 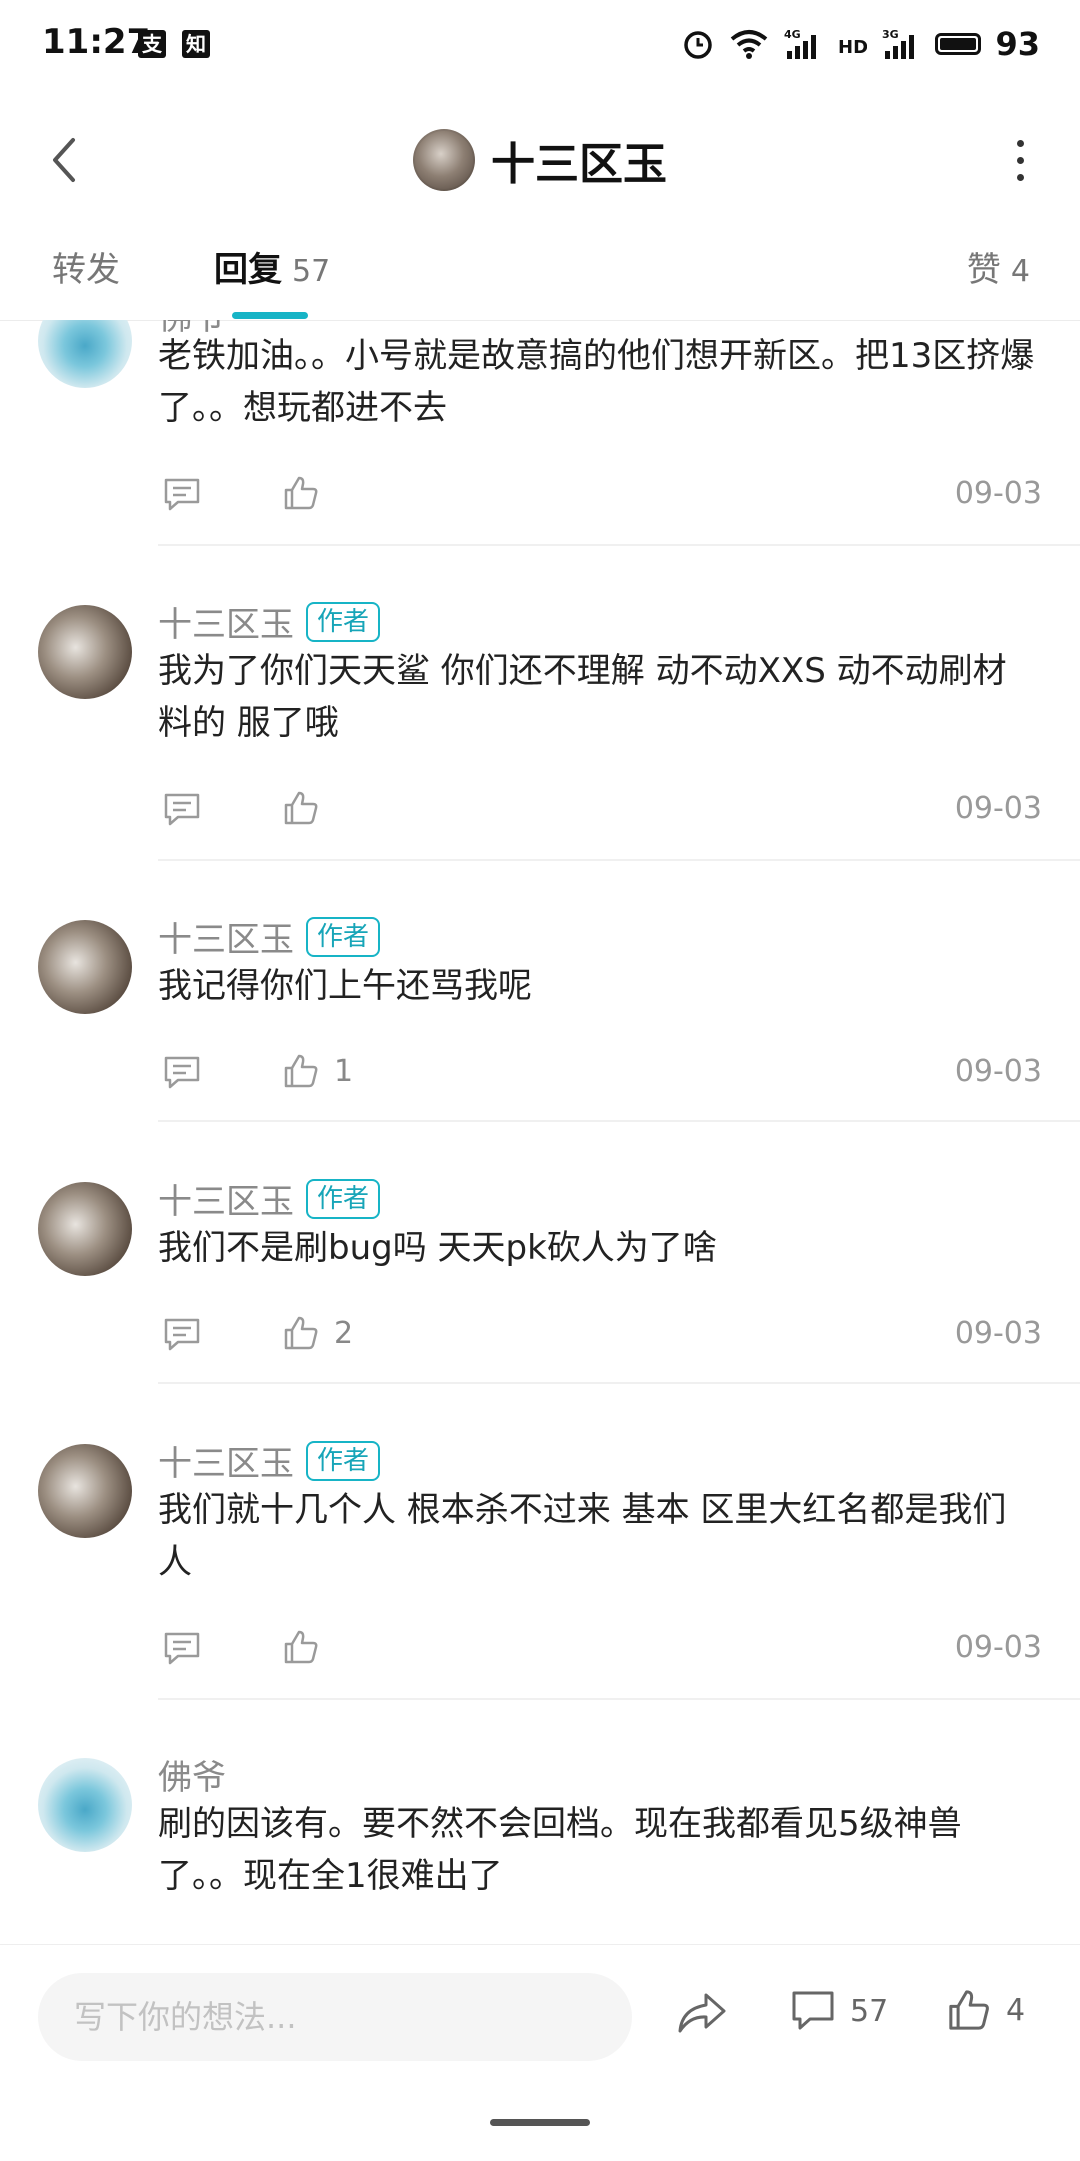 I want to click on svg-text: HD, so click(x=852, y=47).